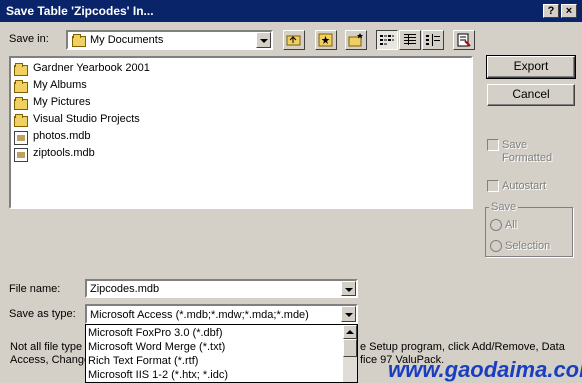 This screenshot has height=383, width=582. What do you see at coordinates (493, 145) in the screenshot?
I see `save-formatted-checkbox` at bounding box center [493, 145].